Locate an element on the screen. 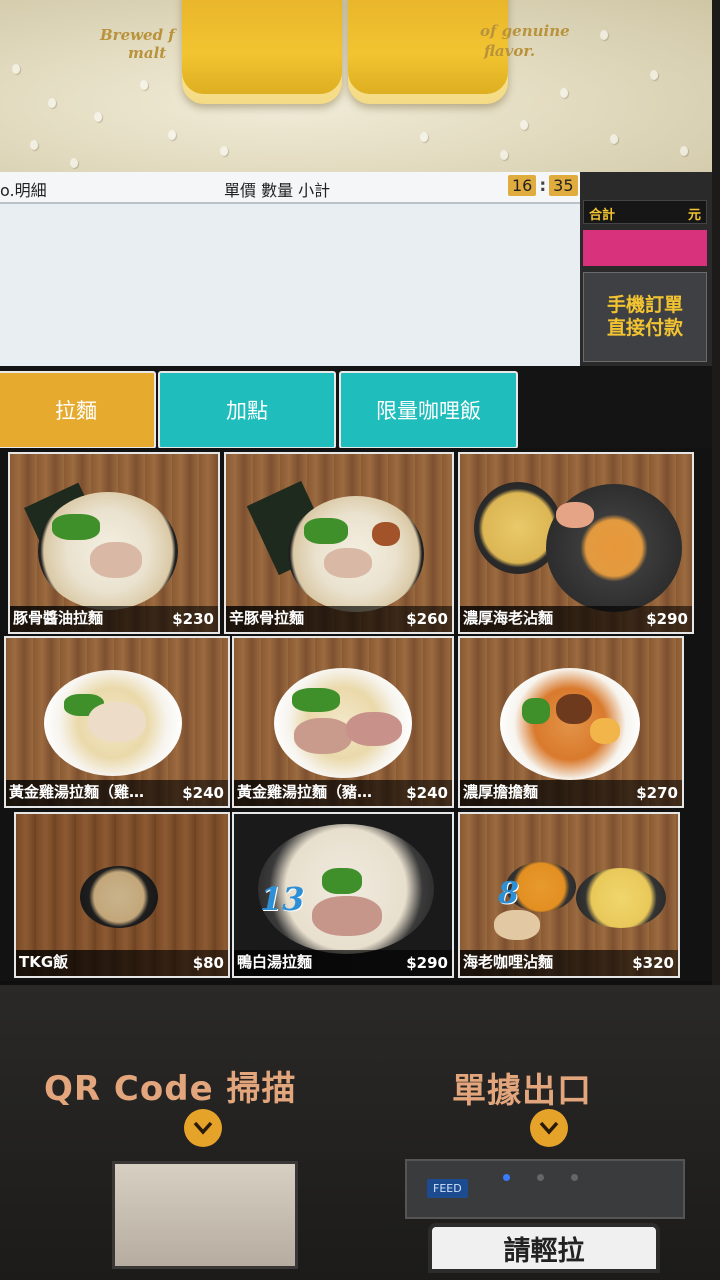  menu-item-card: 辛豚骨拉麵 $260 is located at coordinates (339, 543).